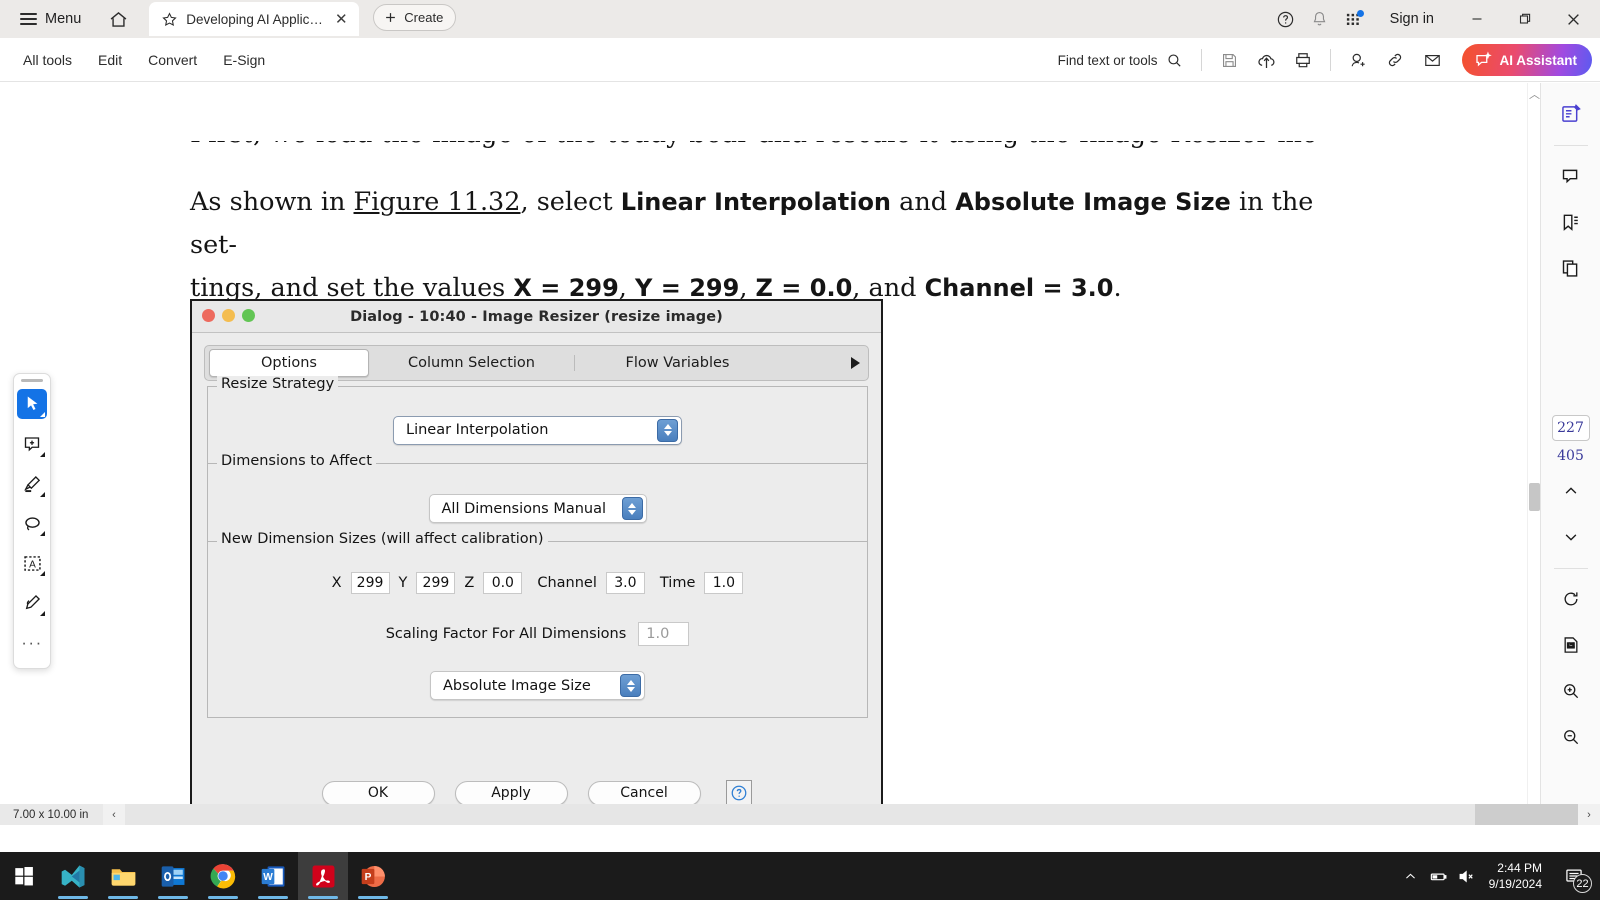 Image resolution: width=1600 pixels, height=900 pixels. I want to click on taskbar-app-word: W, so click(273, 876).